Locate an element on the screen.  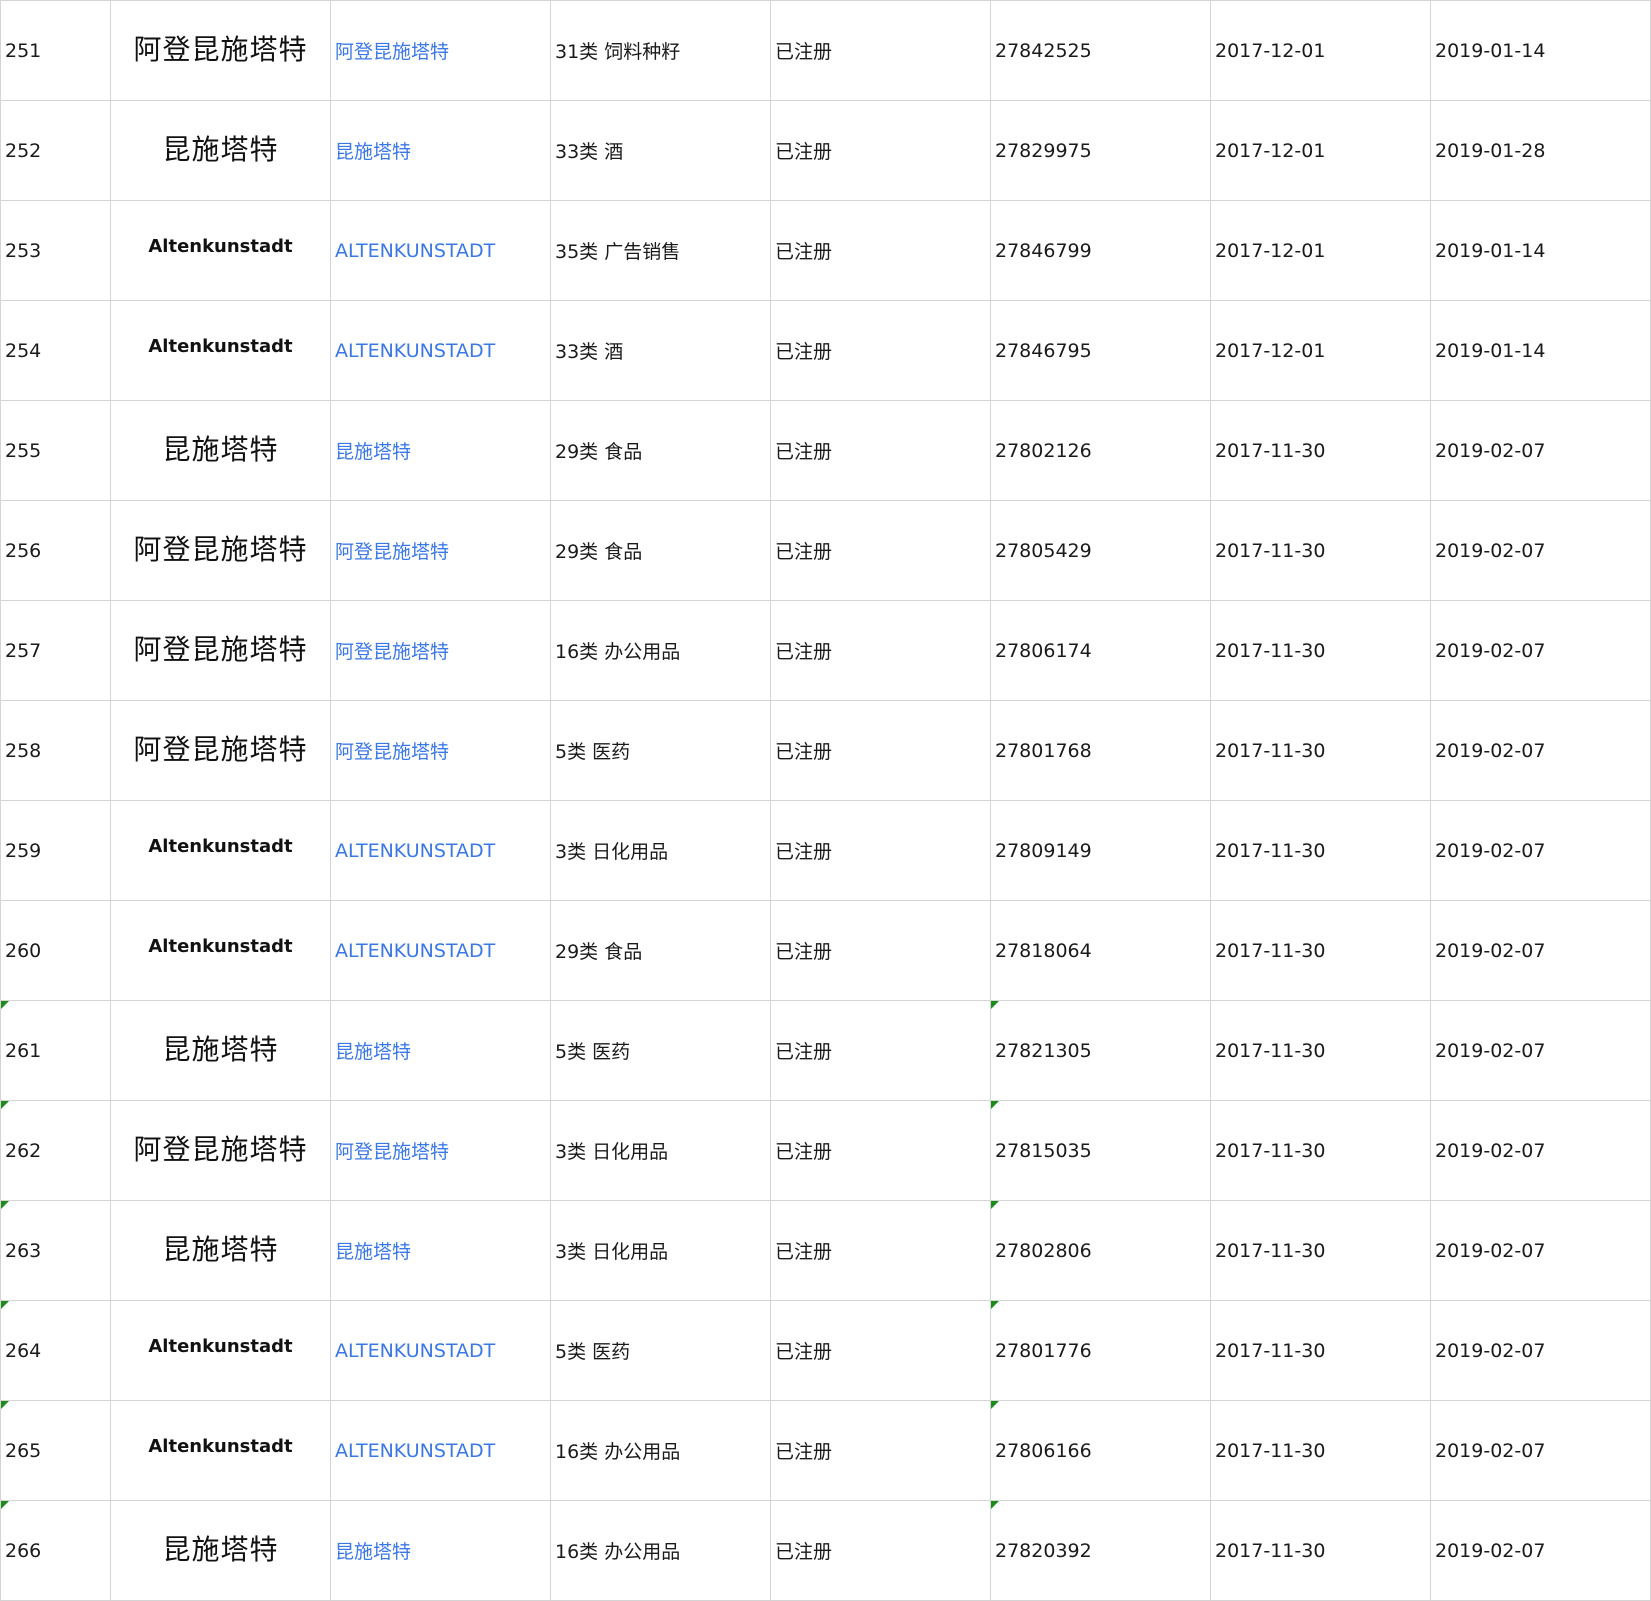
row-number-cell: 266 is located at coordinates (55, 1550).